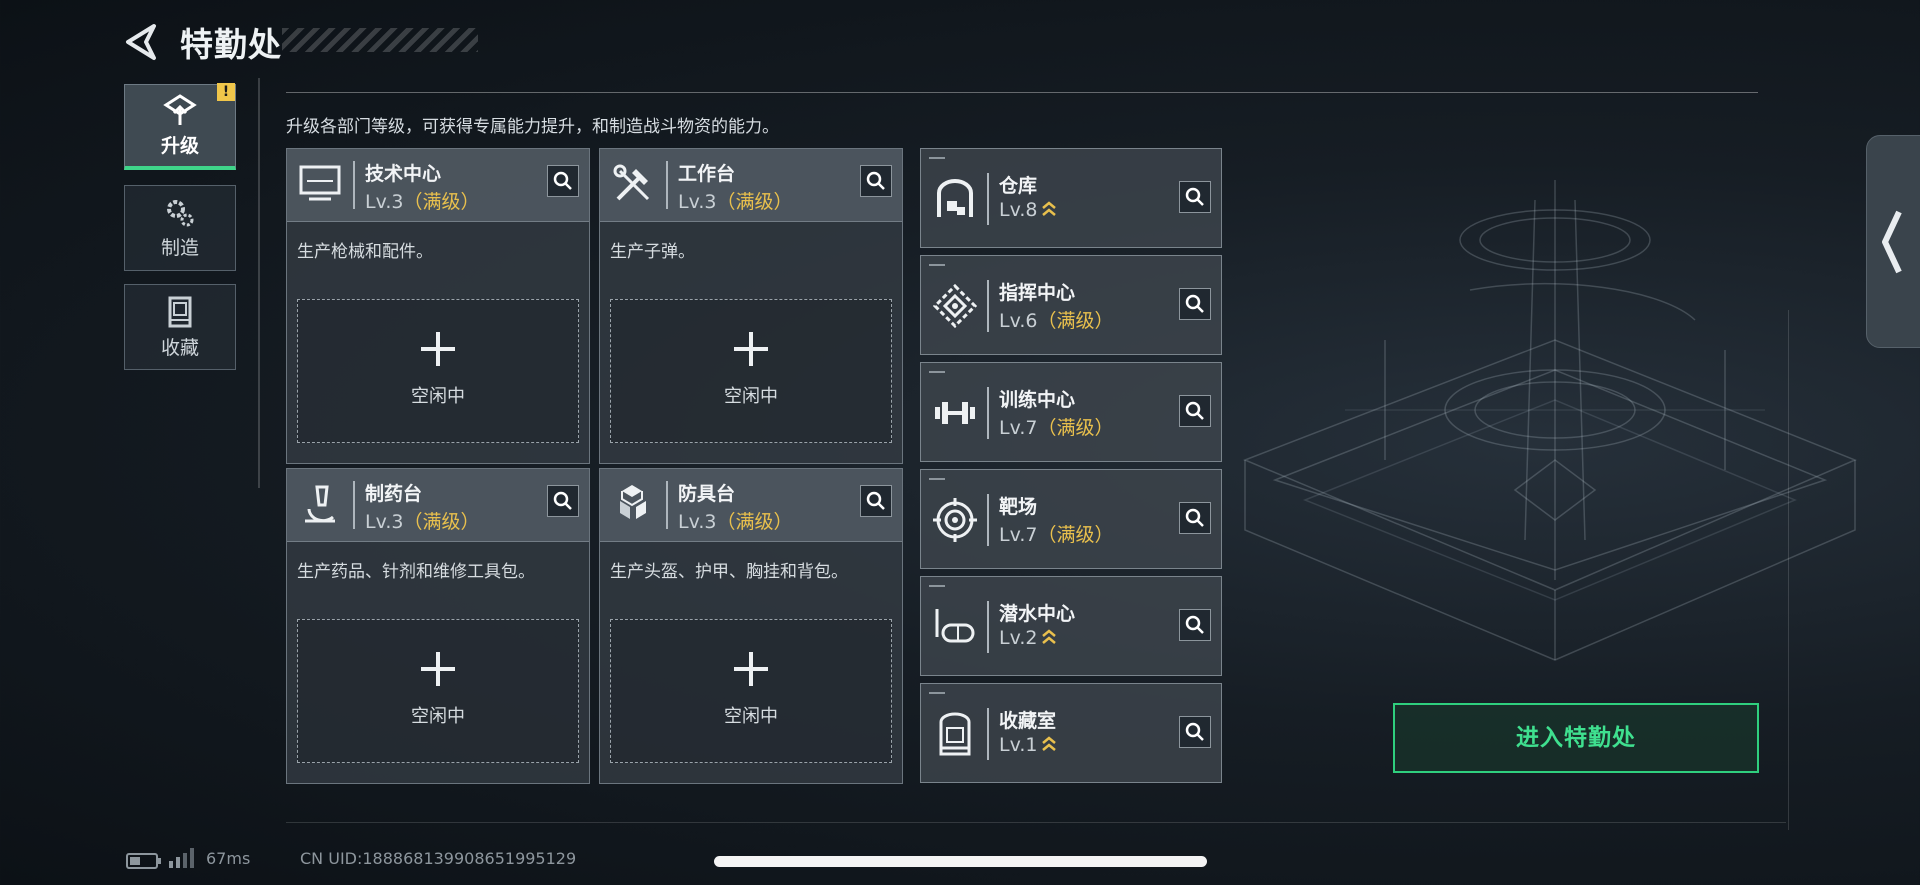  Describe the element at coordinates (180, 109) in the screenshot. I see `upgrade-icon` at that location.